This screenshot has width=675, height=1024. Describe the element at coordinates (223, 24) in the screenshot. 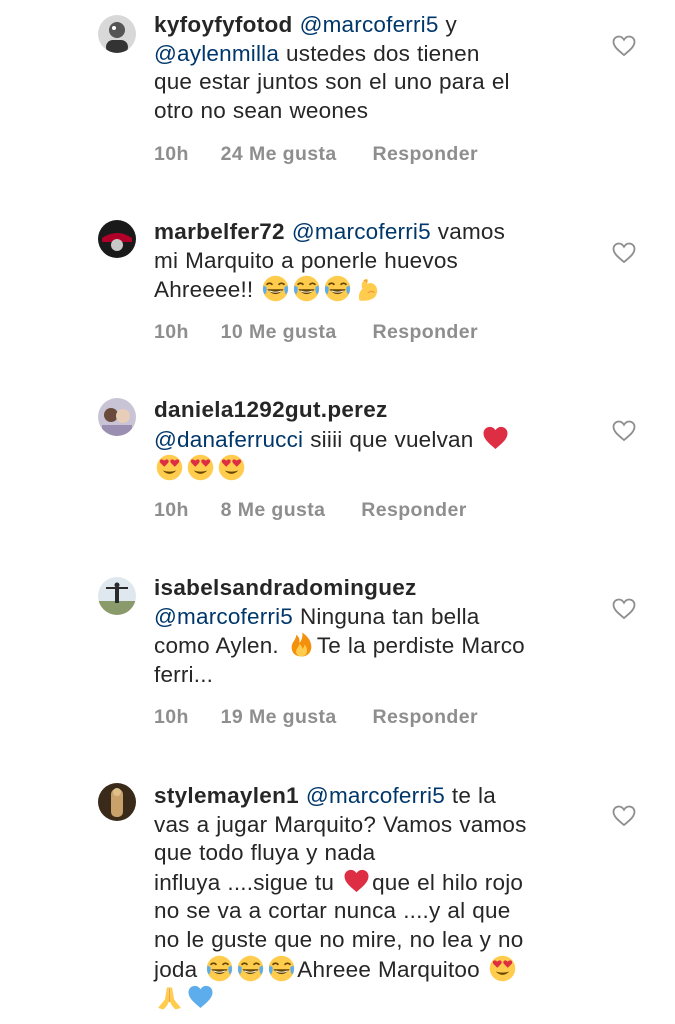

I see `comment-username: kyfoyfyfotod` at that location.